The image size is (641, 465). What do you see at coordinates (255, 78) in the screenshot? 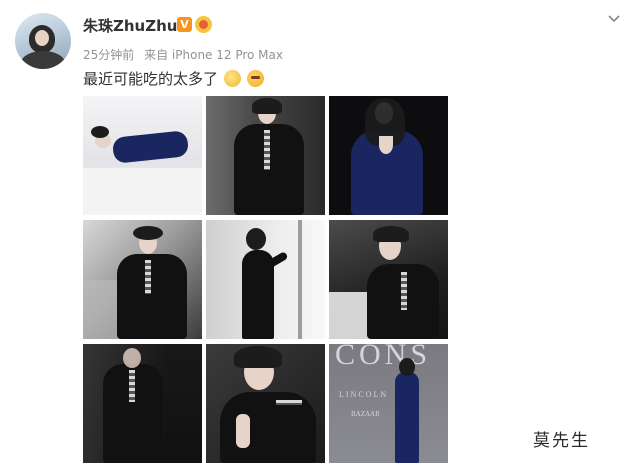
I see `sunglasses-emoji-icon` at bounding box center [255, 78].